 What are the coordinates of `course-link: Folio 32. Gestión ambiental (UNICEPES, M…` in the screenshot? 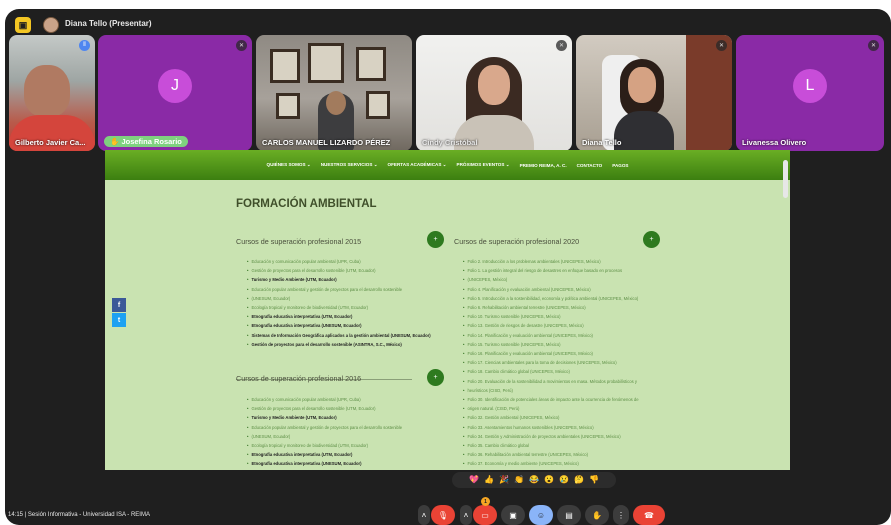 It's located at (551, 417).